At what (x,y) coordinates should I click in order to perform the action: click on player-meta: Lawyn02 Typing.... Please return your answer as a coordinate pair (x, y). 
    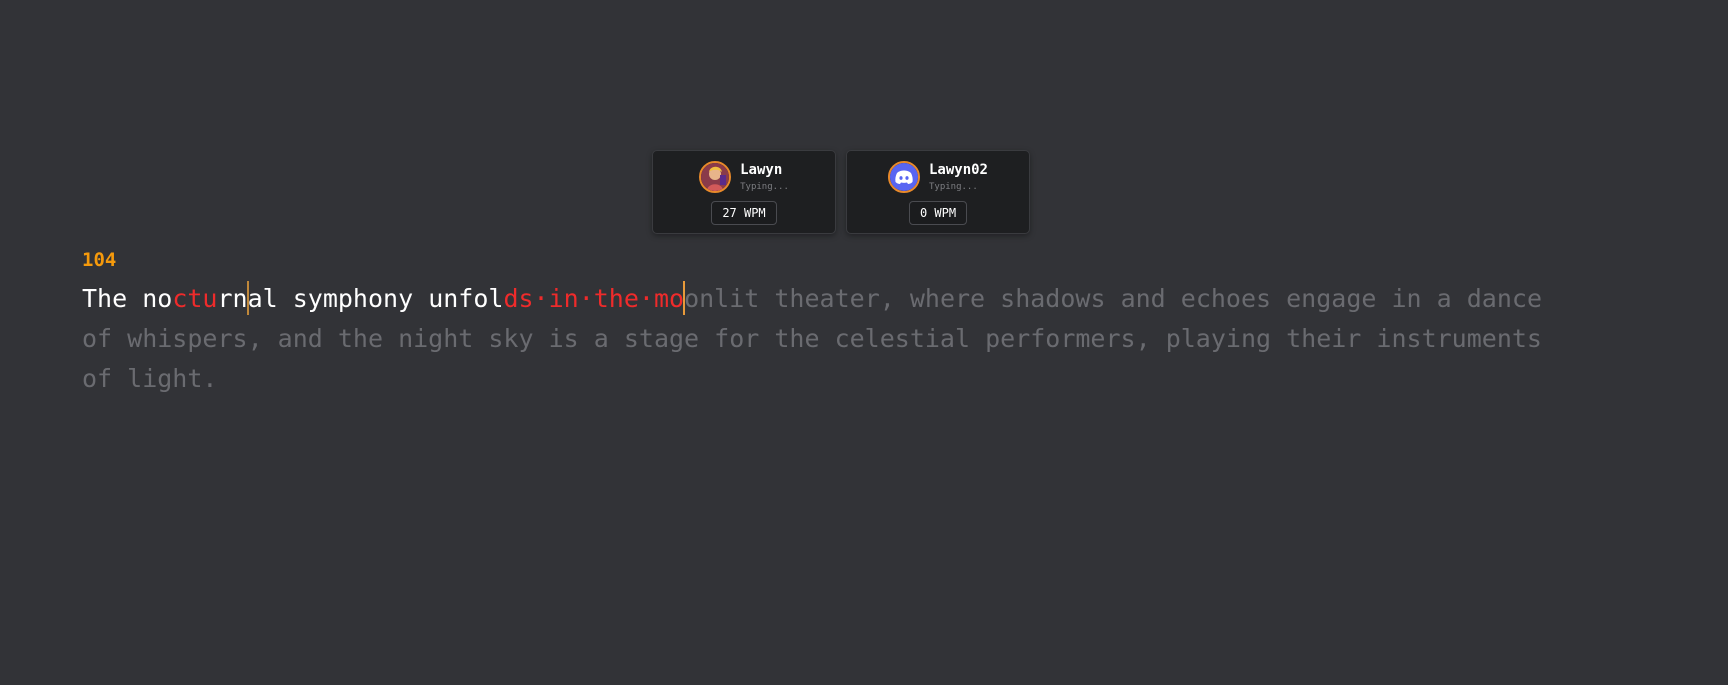
    Looking at the image, I should click on (958, 177).